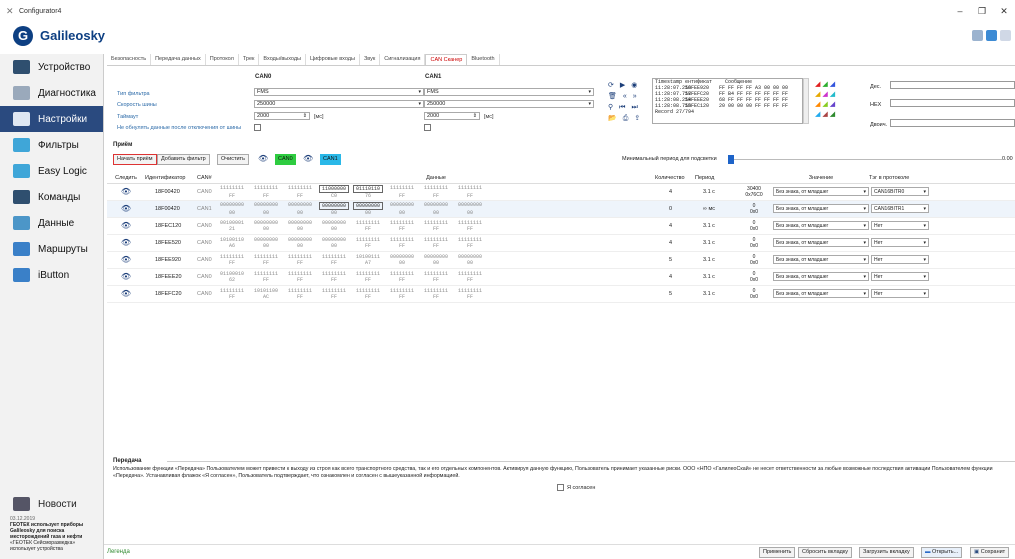 The width and height of the screenshot is (1015, 559). What do you see at coordinates (832, 94) in the screenshot?
I see `marker-cyan-icon: ◢` at bounding box center [832, 94].